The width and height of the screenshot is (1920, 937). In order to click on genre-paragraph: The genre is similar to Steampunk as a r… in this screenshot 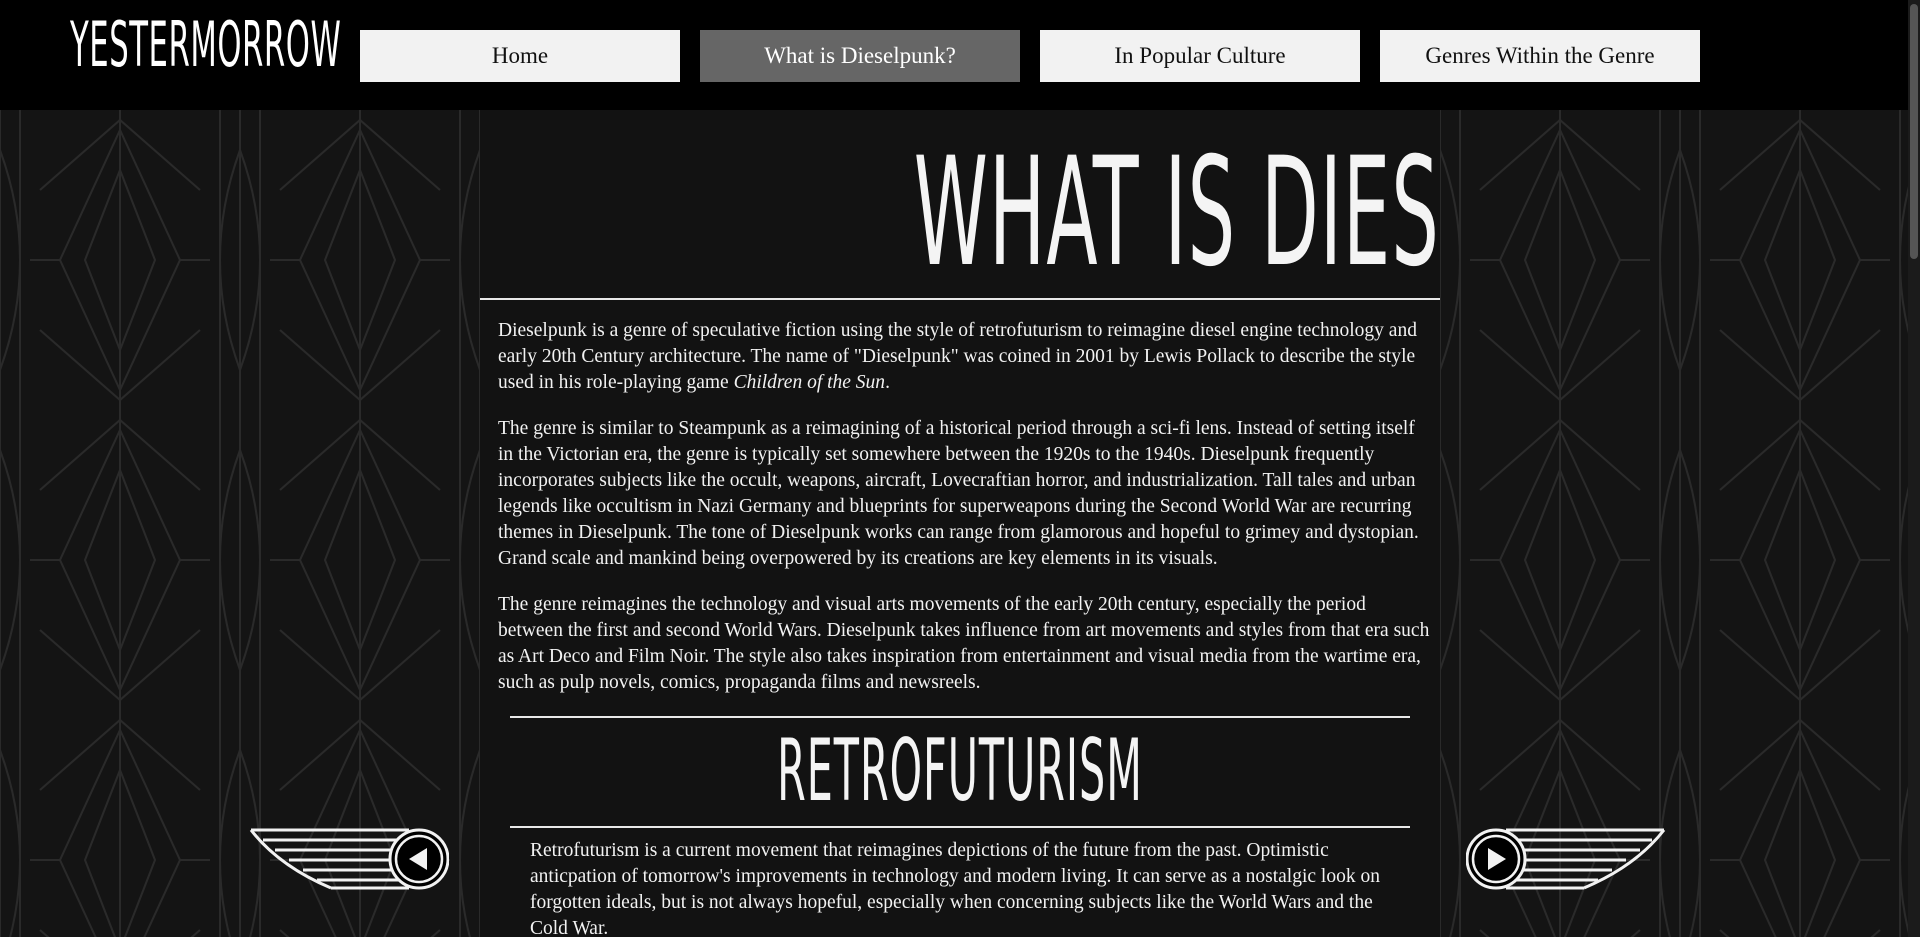, I will do `click(958, 493)`.